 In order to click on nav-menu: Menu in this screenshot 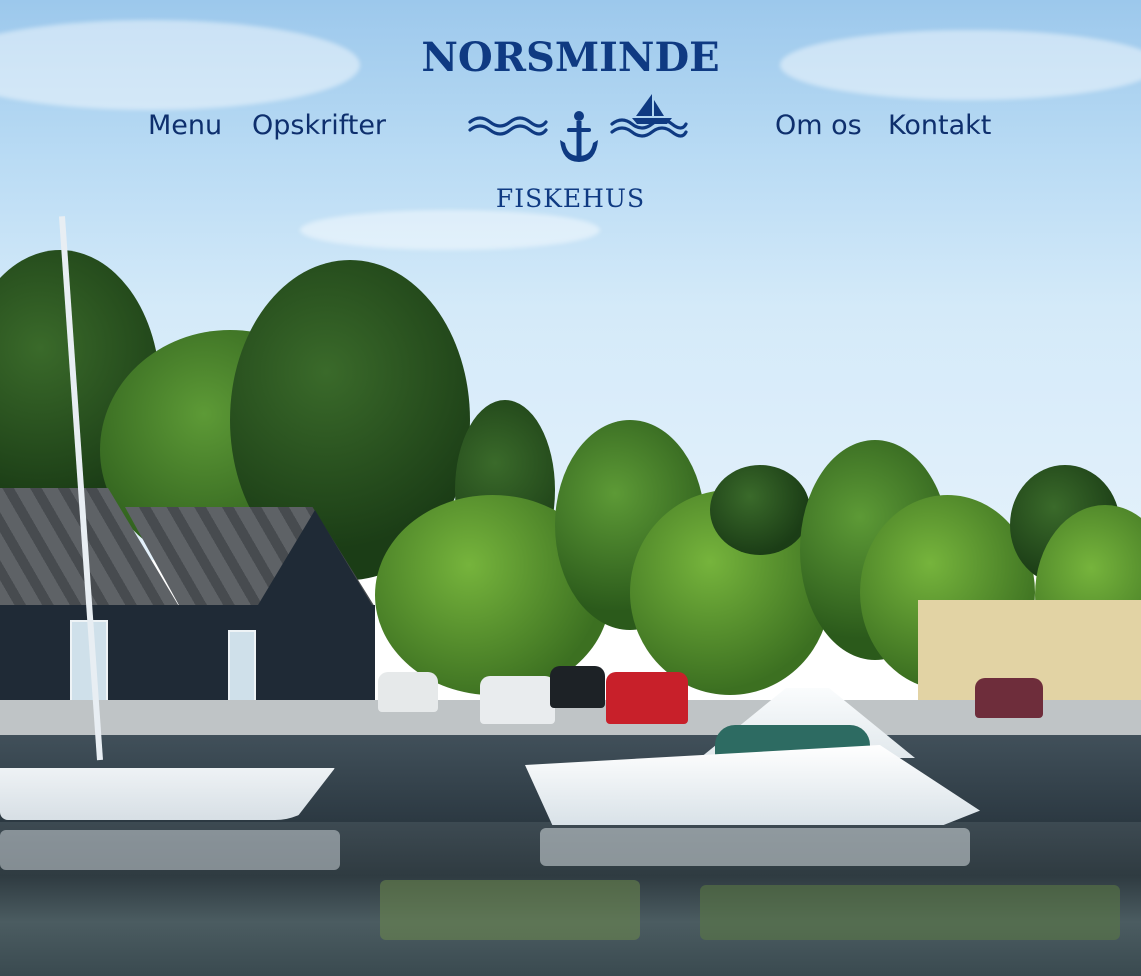, I will do `click(185, 125)`.